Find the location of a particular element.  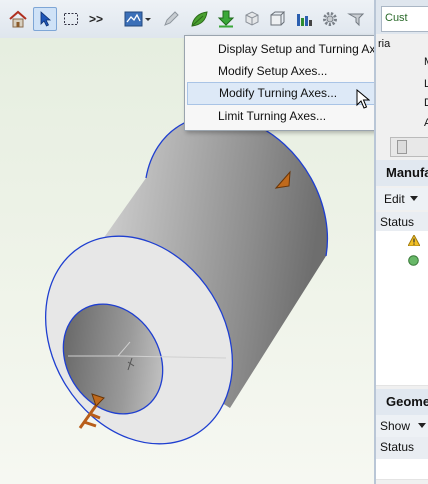

geometry-title: Geome is located at coordinates (407, 401).